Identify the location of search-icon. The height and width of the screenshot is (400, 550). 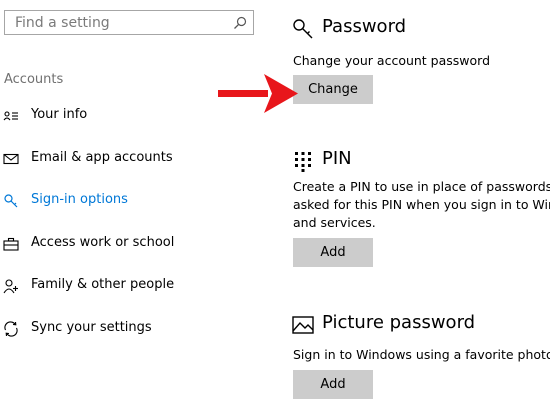
(240, 23).